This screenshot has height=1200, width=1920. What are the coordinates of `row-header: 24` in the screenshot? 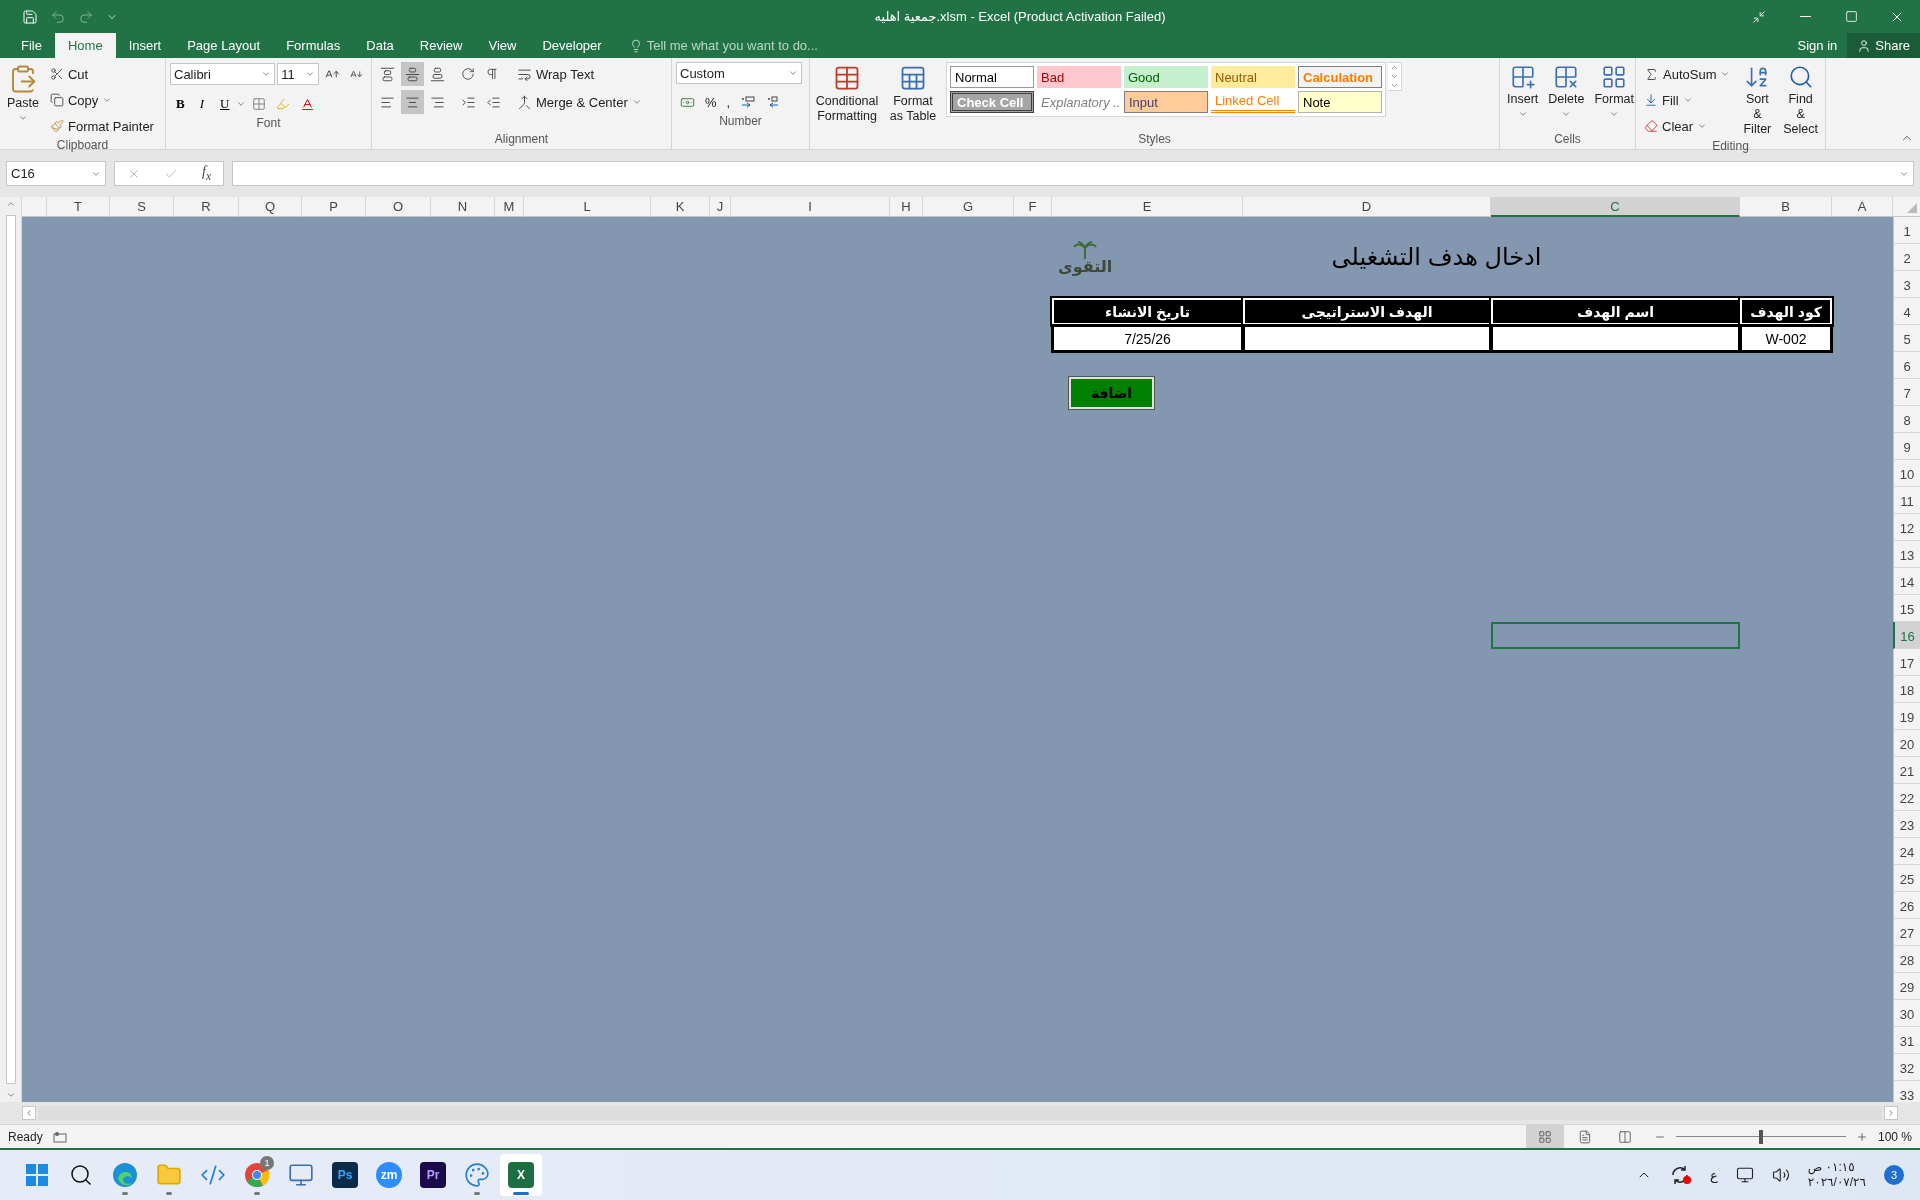 It's located at (1906, 851).